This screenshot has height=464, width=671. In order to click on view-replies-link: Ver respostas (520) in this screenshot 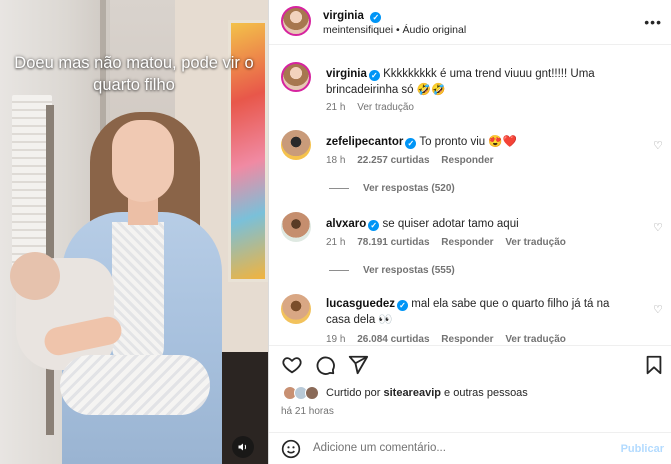, I will do `click(392, 188)`.